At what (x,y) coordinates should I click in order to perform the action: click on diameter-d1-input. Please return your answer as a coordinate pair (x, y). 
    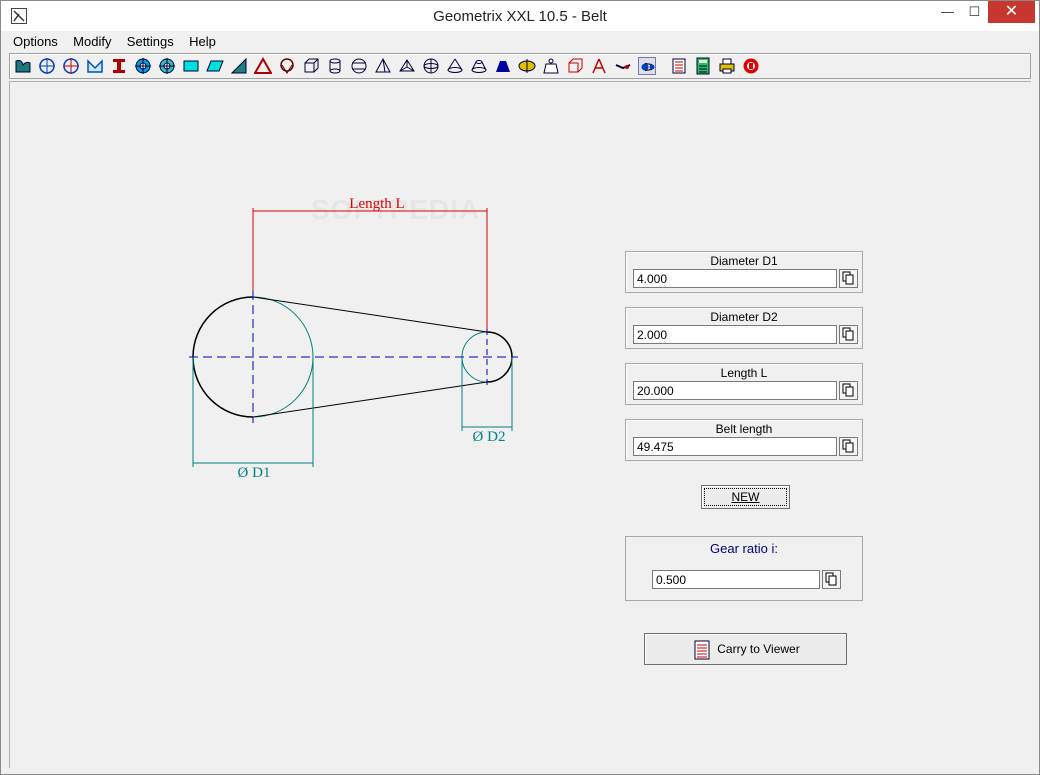
    Looking at the image, I should click on (735, 278).